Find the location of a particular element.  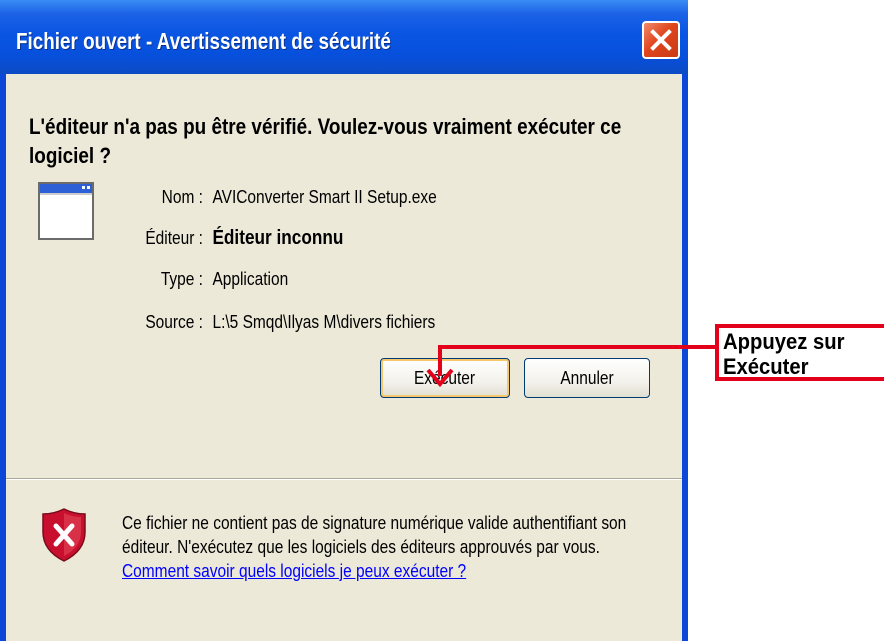

type-value: Application is located at coordinates (250, 279).